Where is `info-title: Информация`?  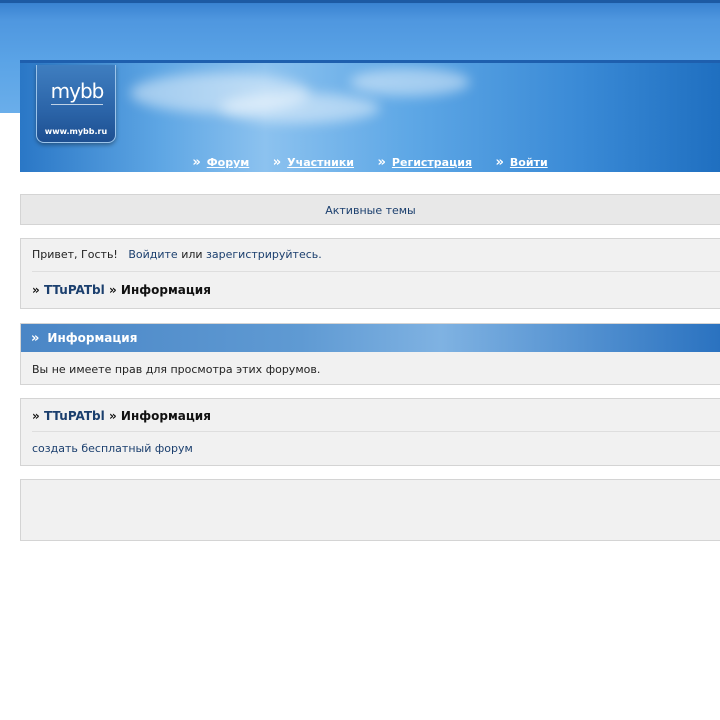 info-title: Информация is located at coordinates (92, 338).